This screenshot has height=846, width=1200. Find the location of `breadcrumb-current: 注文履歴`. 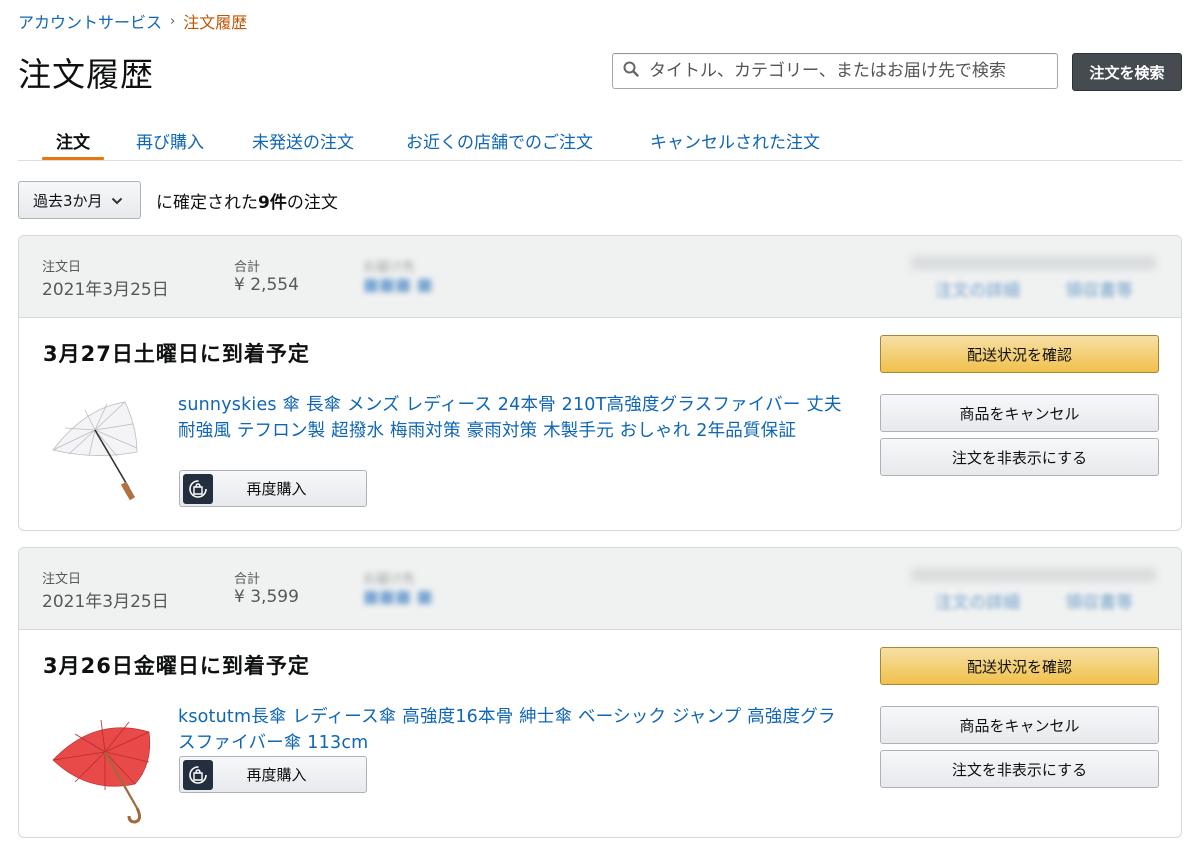

breadcrumb-current: 注文履歴 is located at coordinates (215, 22).